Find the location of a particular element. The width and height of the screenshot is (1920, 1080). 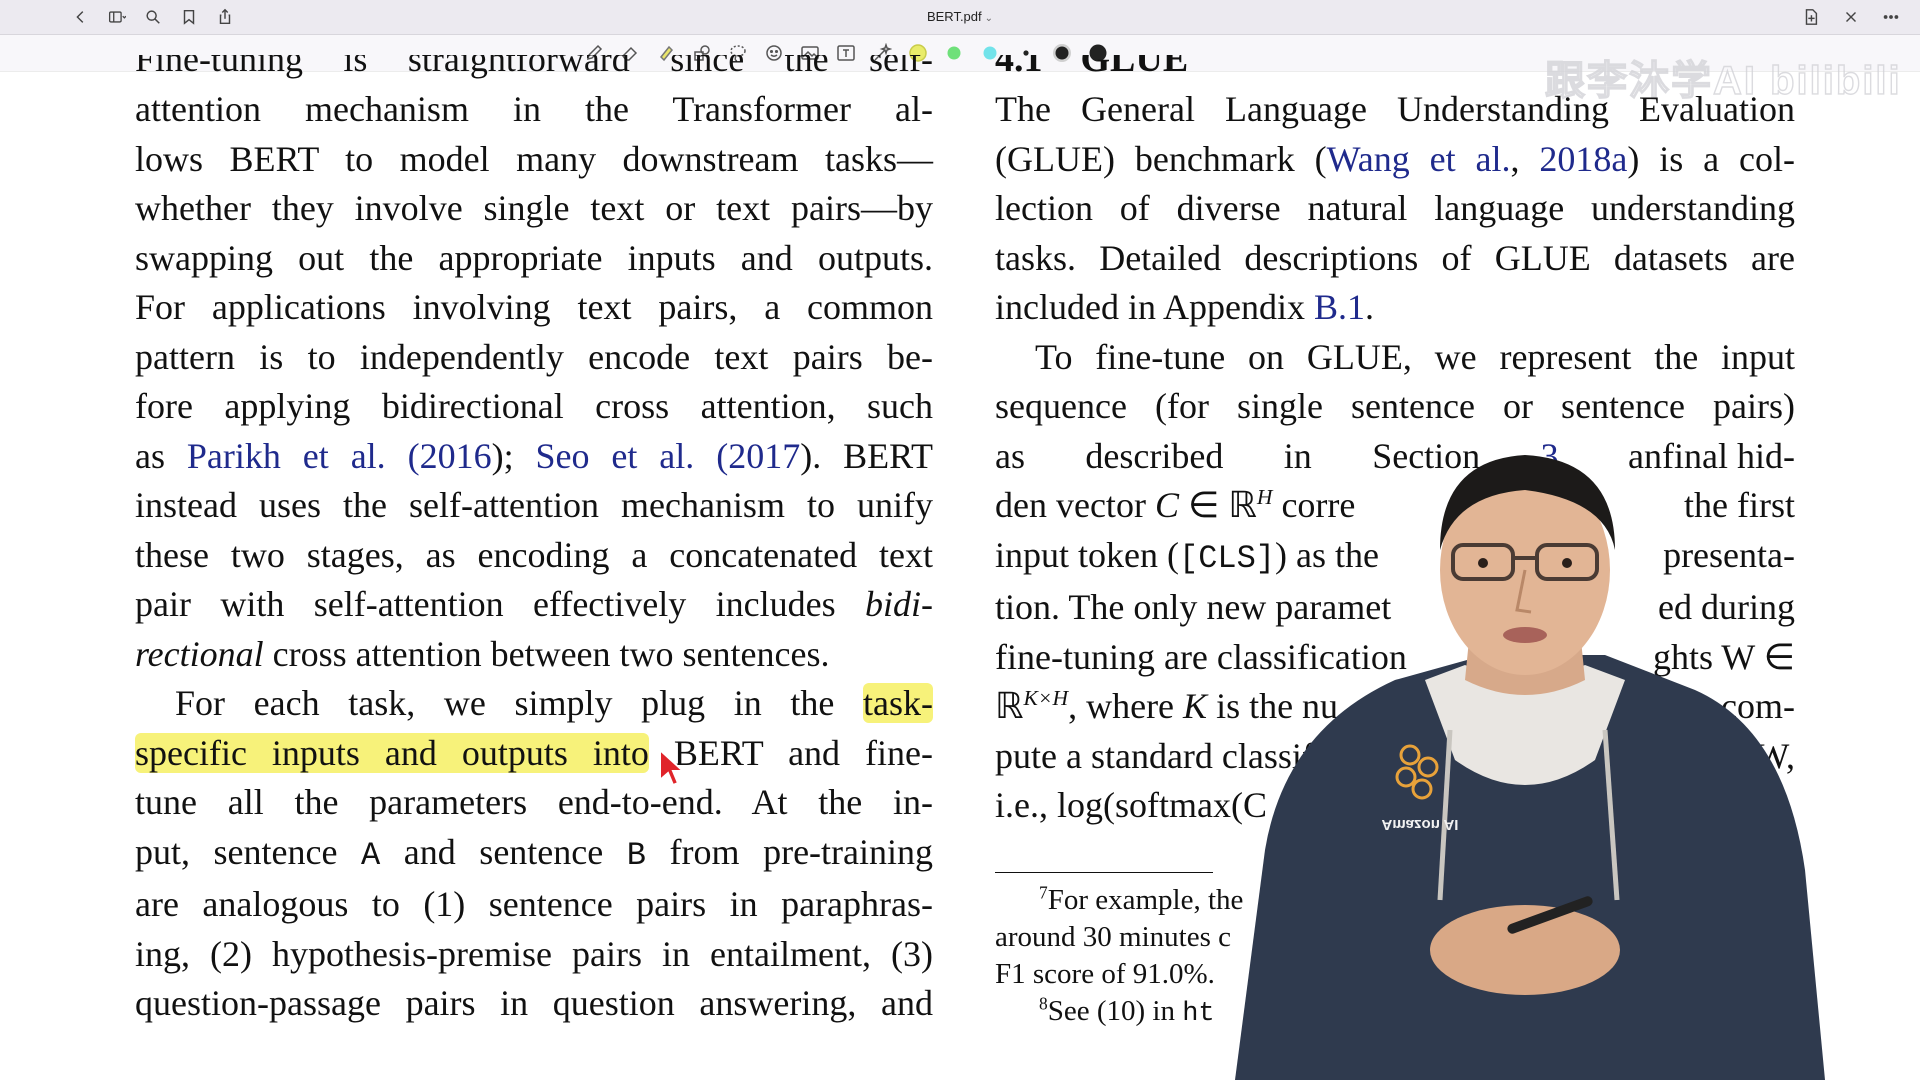

citation-link-parikh: Parikh et al. is located at coordinates (286, 456).